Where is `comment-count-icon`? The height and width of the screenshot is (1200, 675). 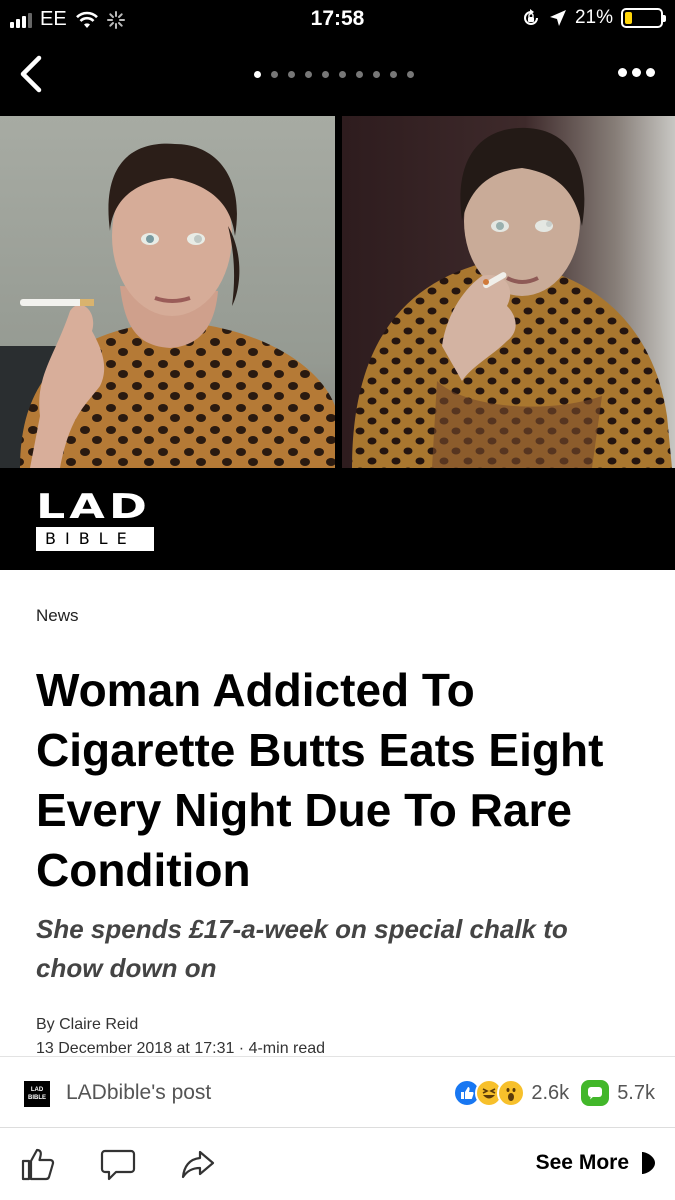
comment-count-icon is located at coordinates (595, 1093).